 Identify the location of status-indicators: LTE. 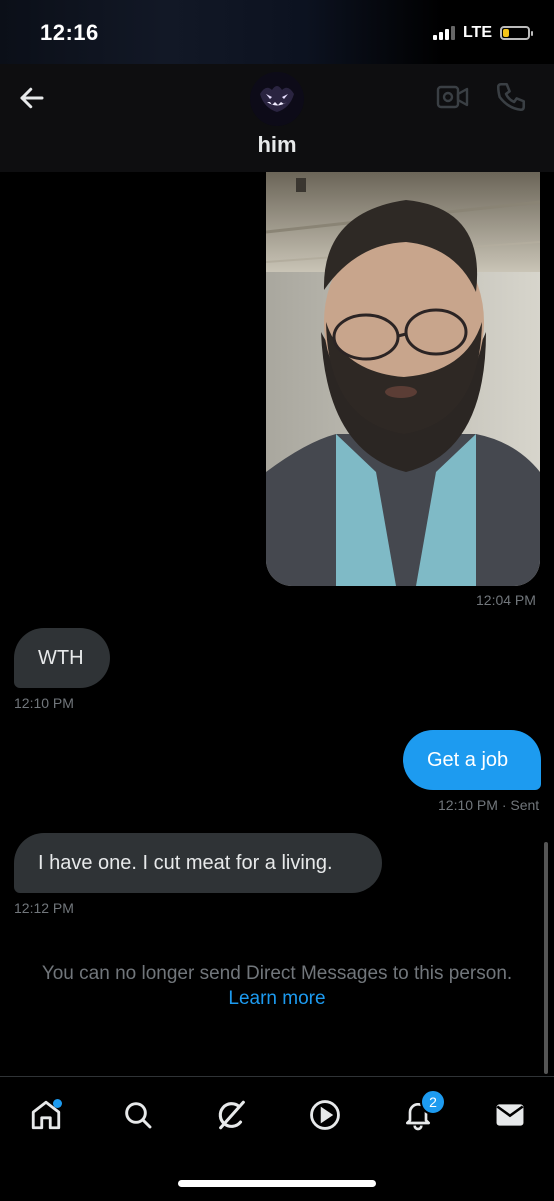
(482, 33).